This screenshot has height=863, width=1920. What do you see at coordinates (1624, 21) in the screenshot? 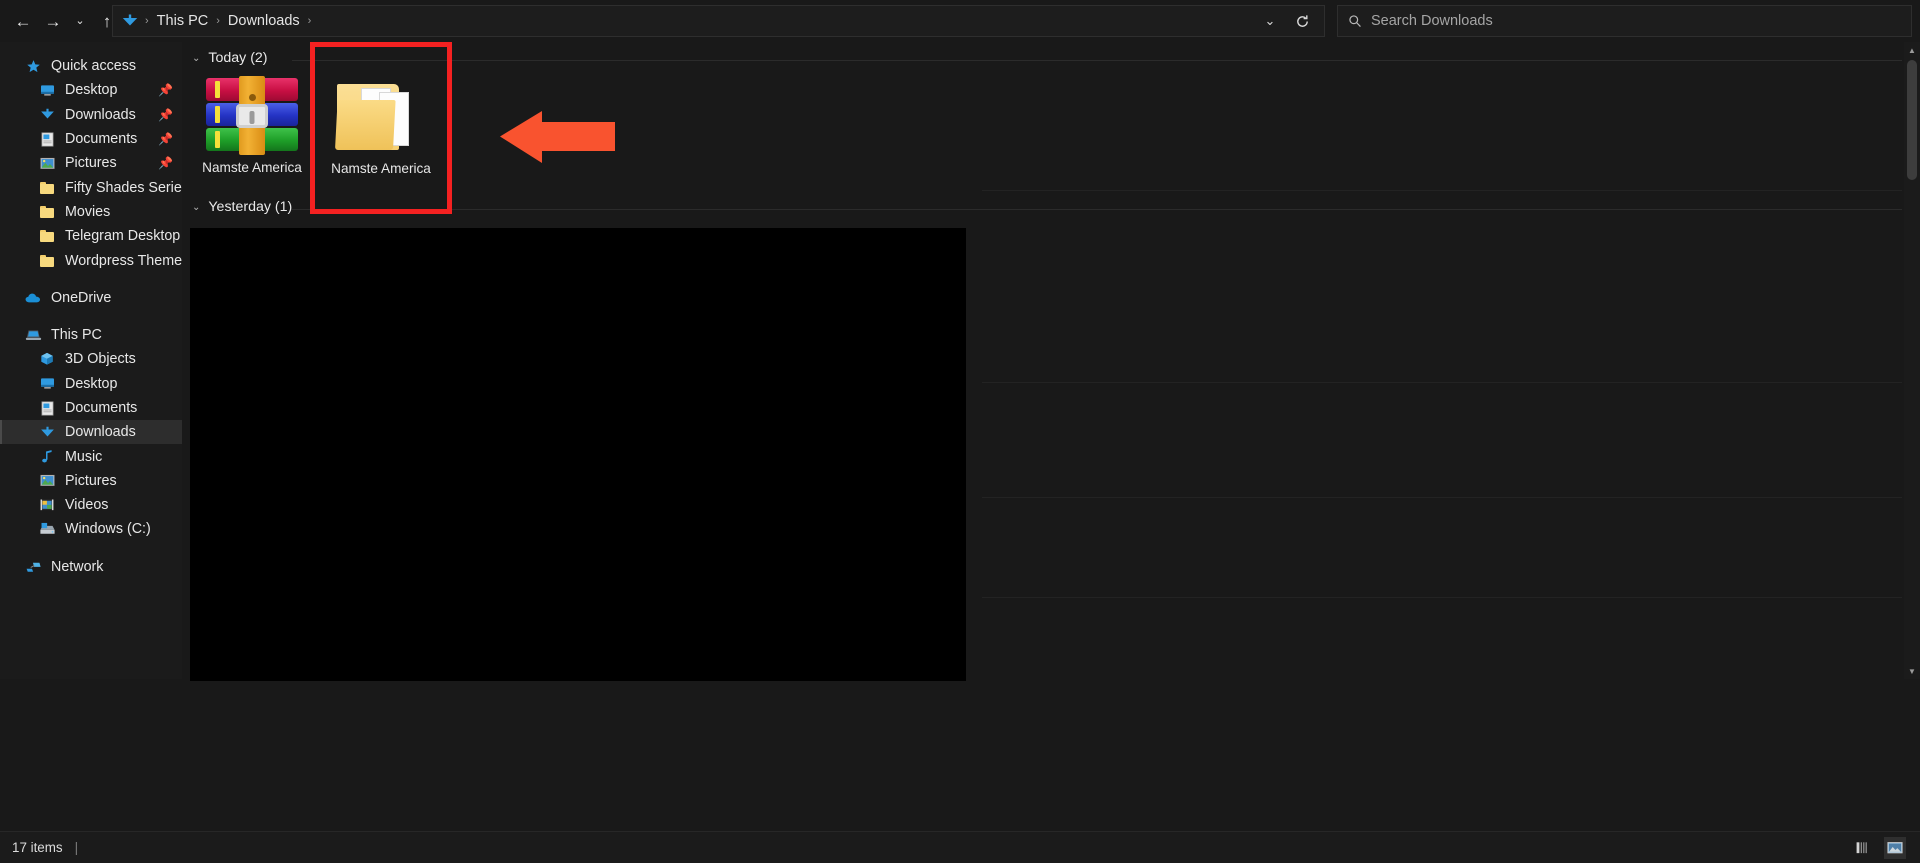
I see `search-box: Search Downloads` at bounding box center [1624, 21].